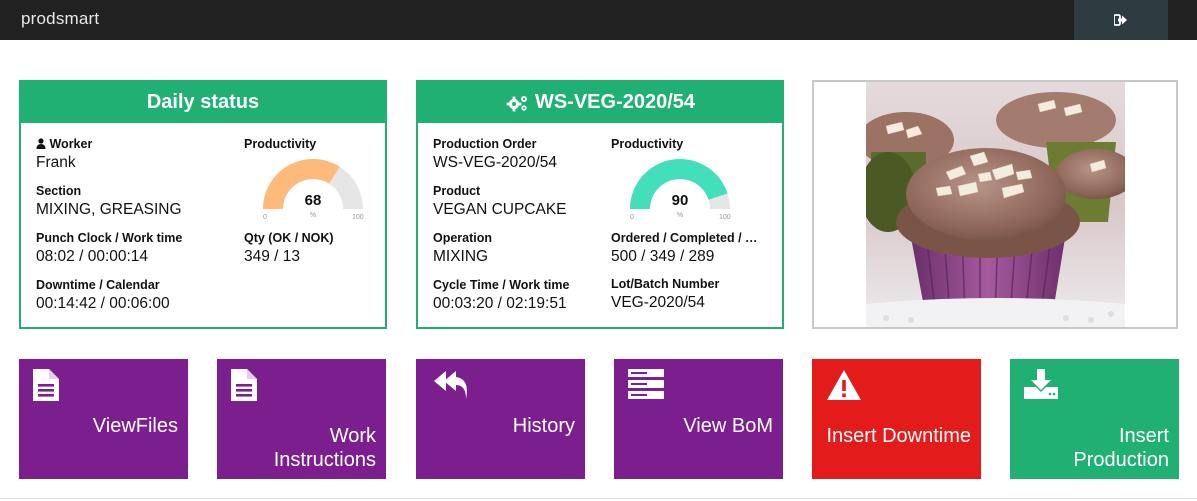  Describe the element at coordinates (272, 256) in the screenshot. I see `qty-value: 349 / 13` at that location.